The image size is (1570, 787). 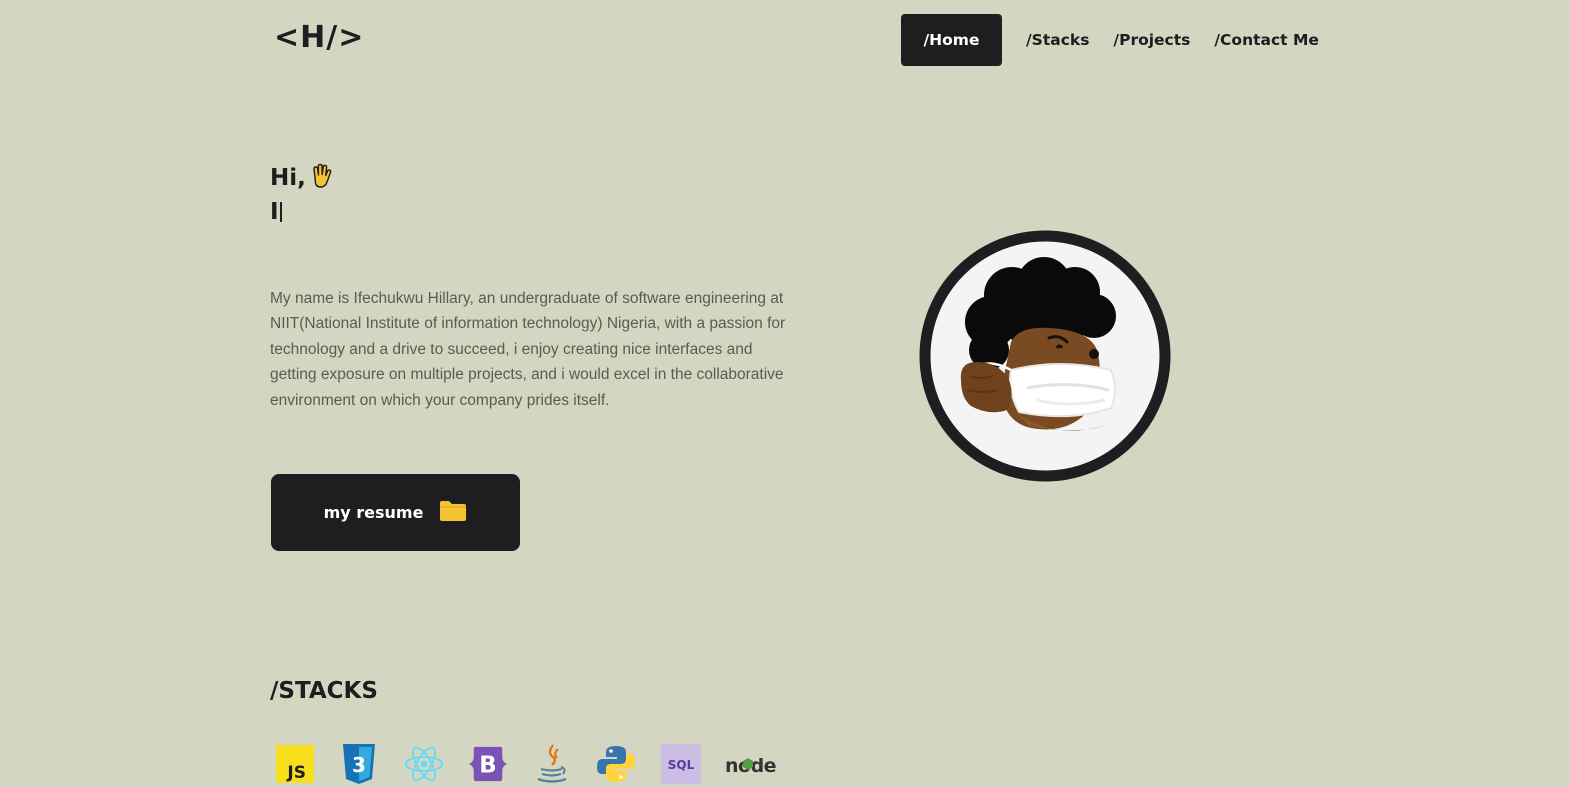 I want to click on typed-text: I, so click(x=301, y=212).